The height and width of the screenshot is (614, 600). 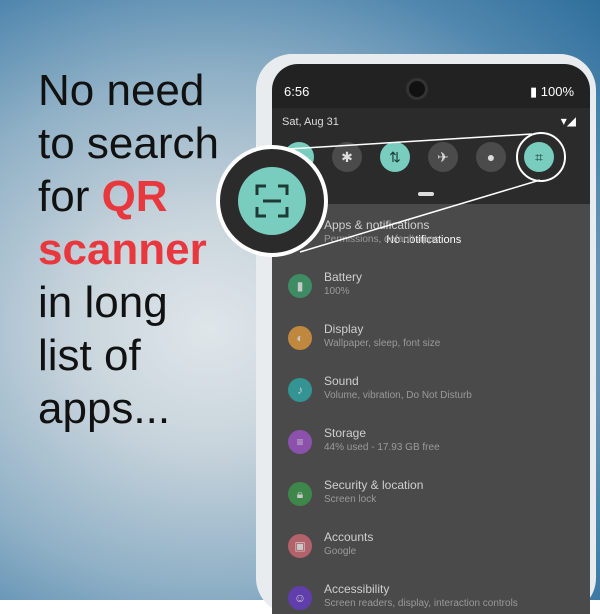 I want to click on bluetooth-tile: ✱, so click(x=347, y=157).